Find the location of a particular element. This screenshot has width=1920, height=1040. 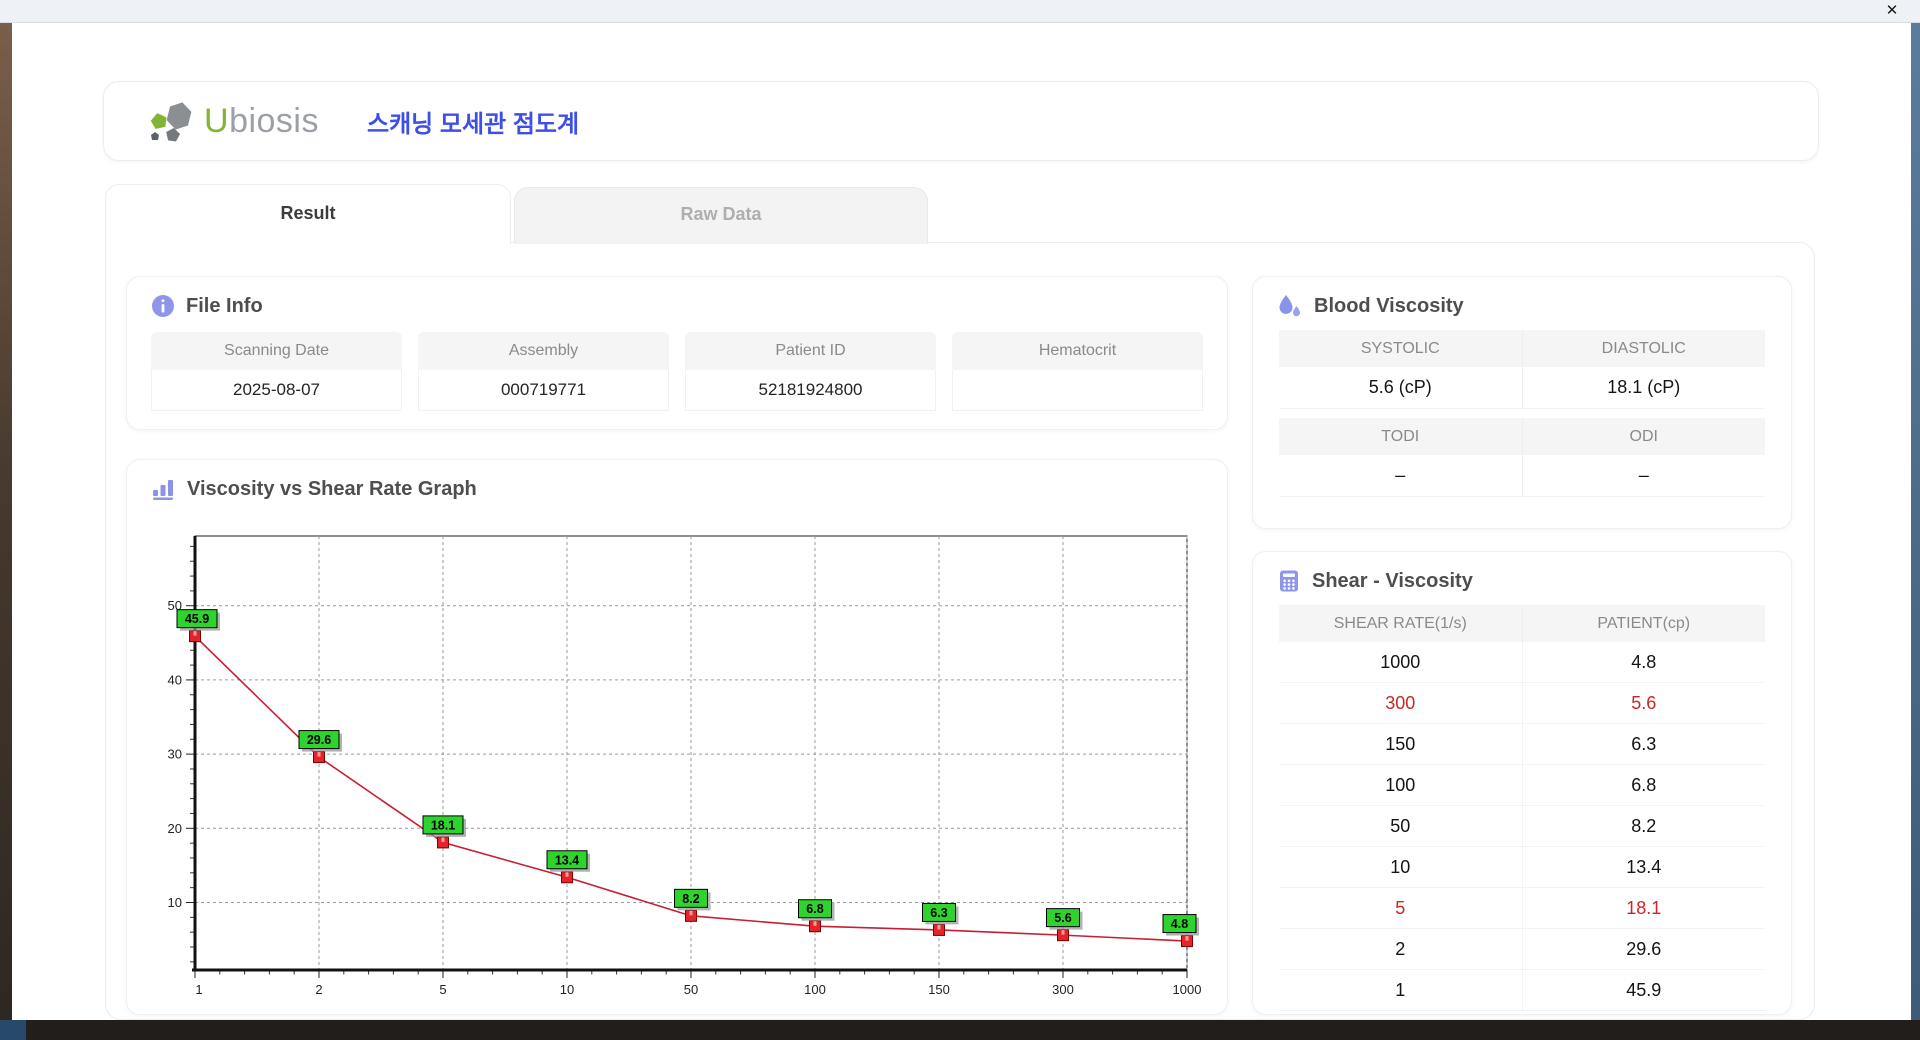

sv-cell-patient: 8.2 is located at coordinates (1644, 826).